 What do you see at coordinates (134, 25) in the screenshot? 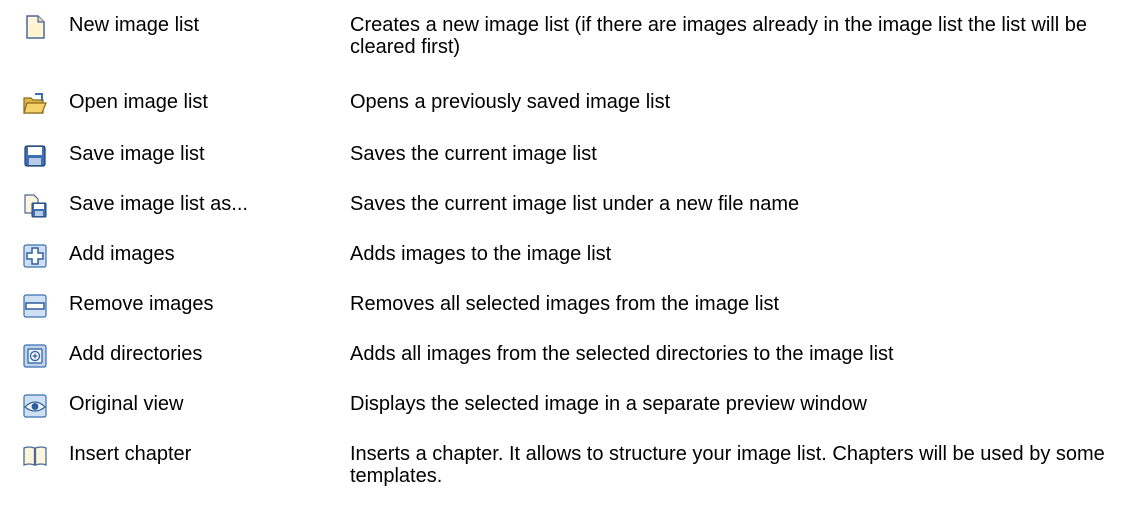
I see `command-name: New image list` at bounding box center [134, 25].